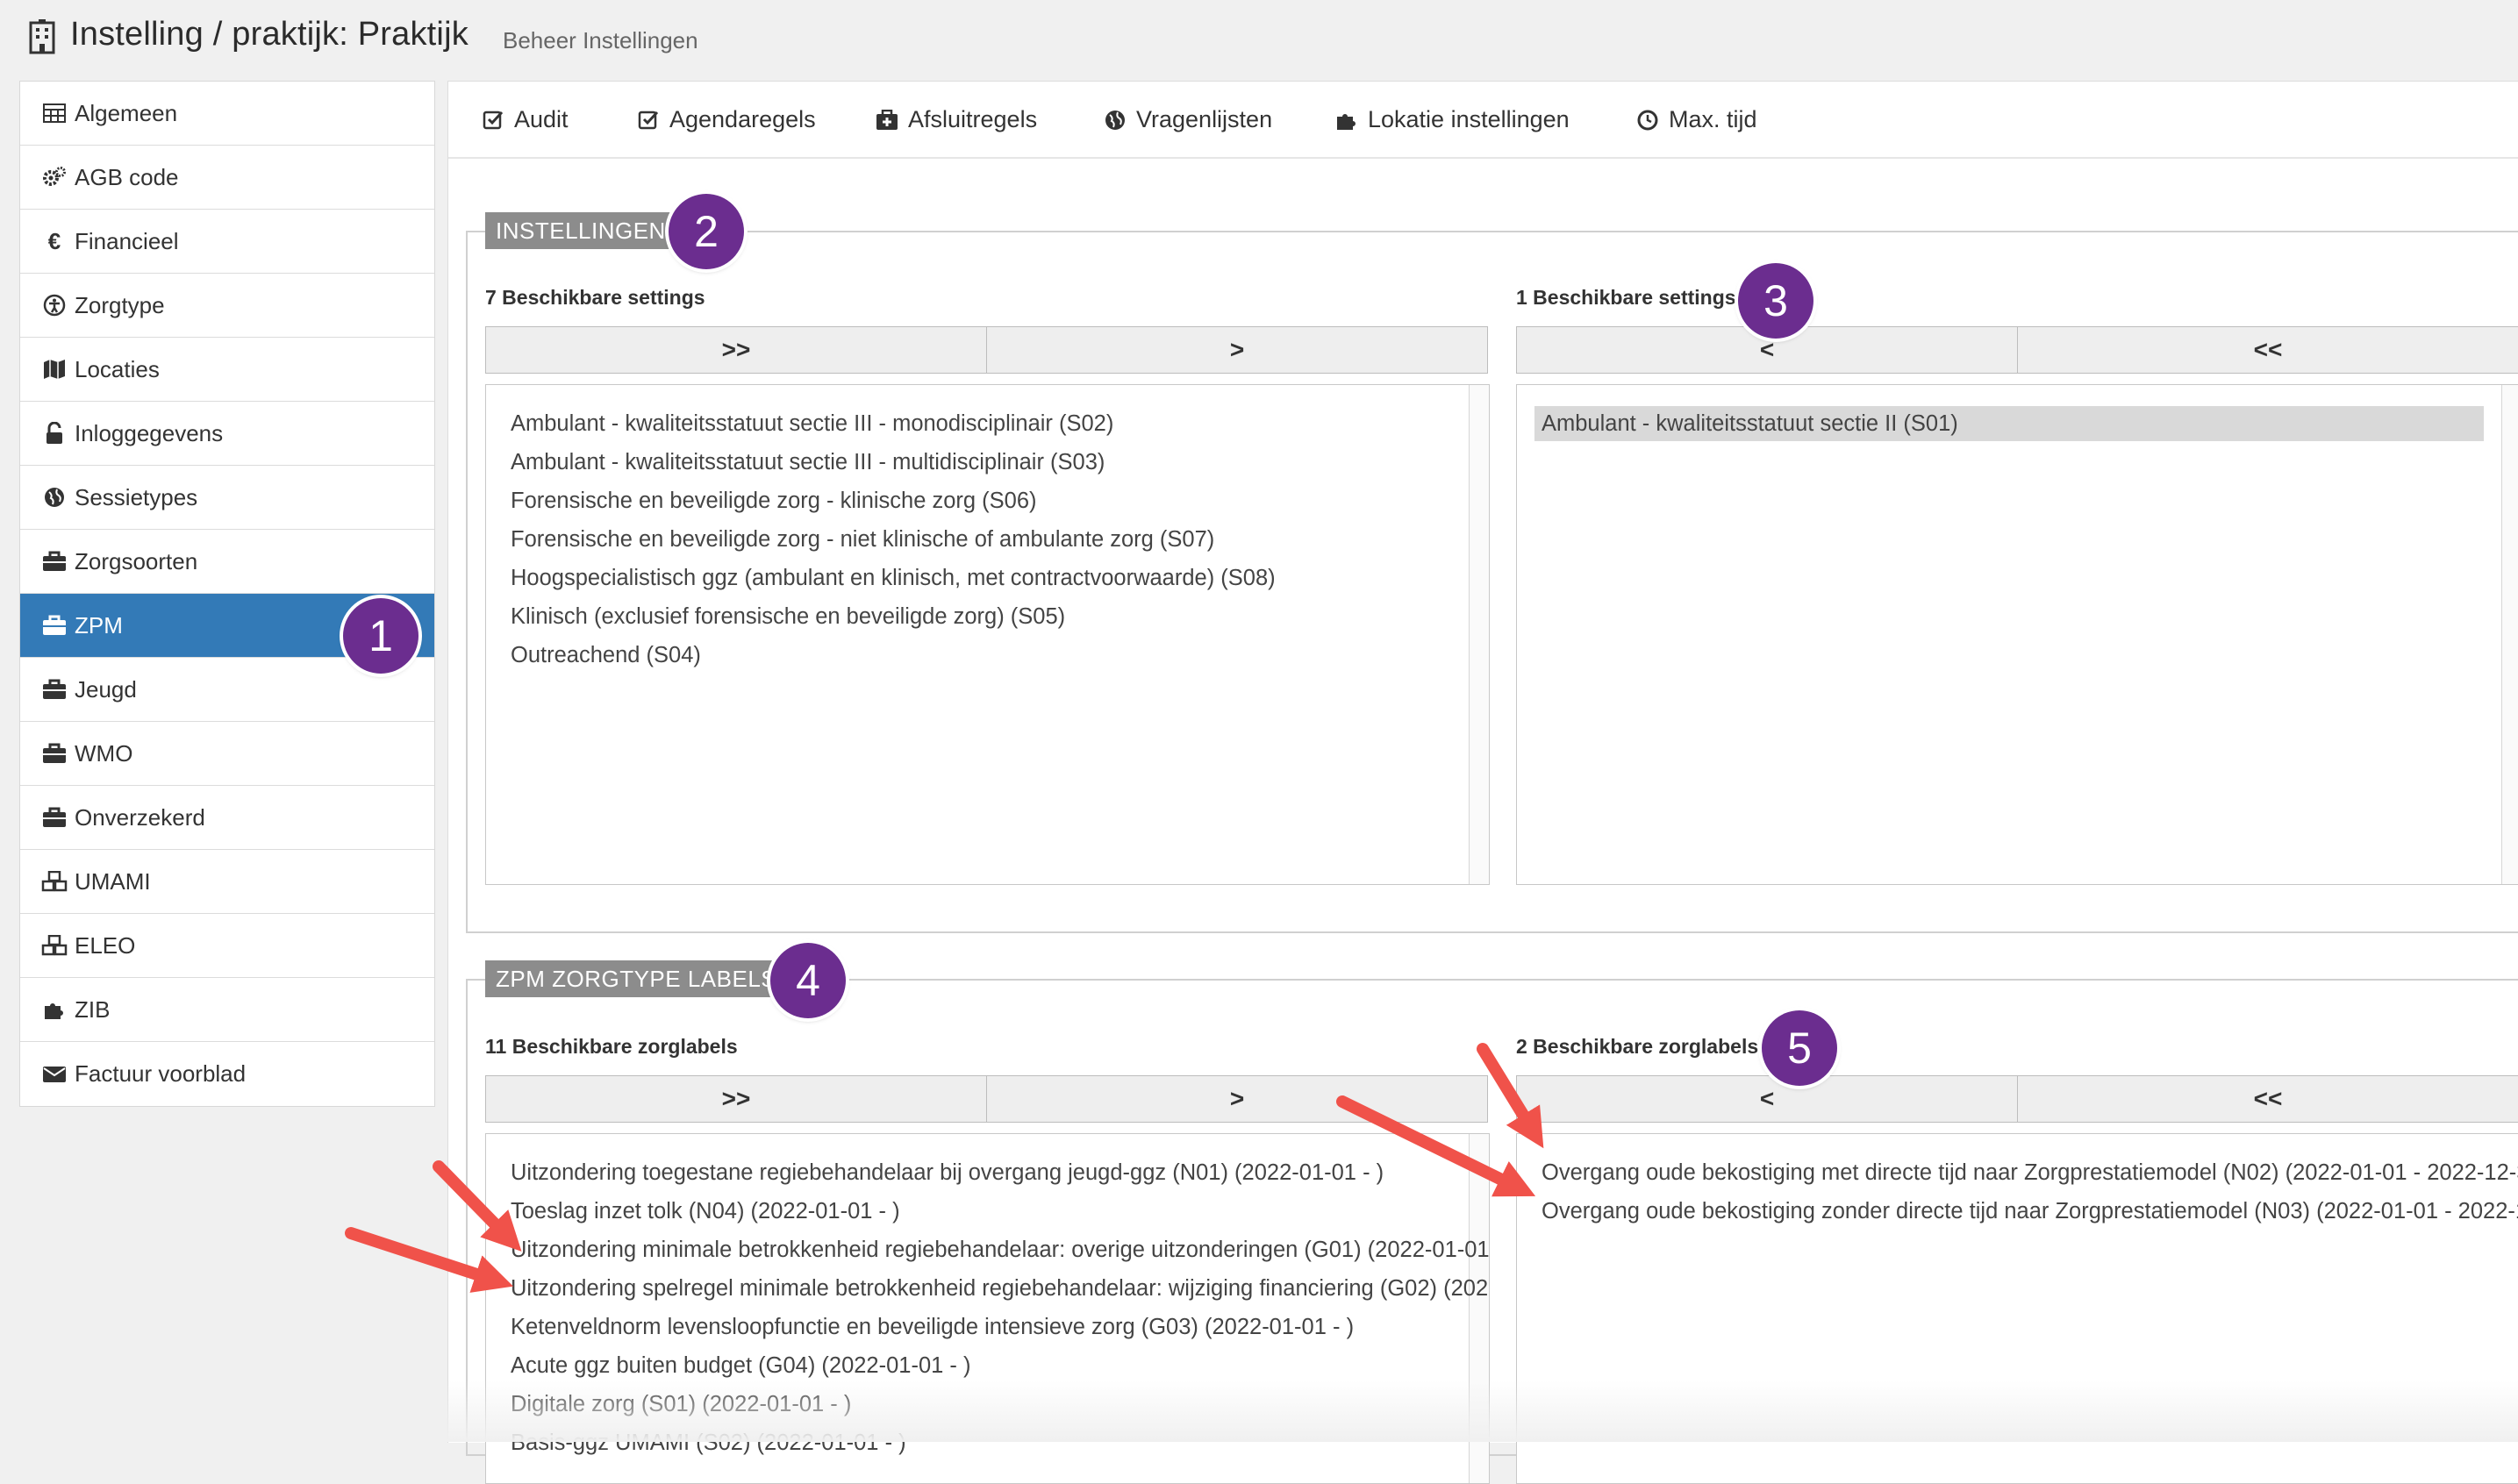 This screenshot has width=2518, height=1484. What do you see at coordinates (493, 120) in the screenshot?
I see `check-square-icon` at bounding box center [493, 120].